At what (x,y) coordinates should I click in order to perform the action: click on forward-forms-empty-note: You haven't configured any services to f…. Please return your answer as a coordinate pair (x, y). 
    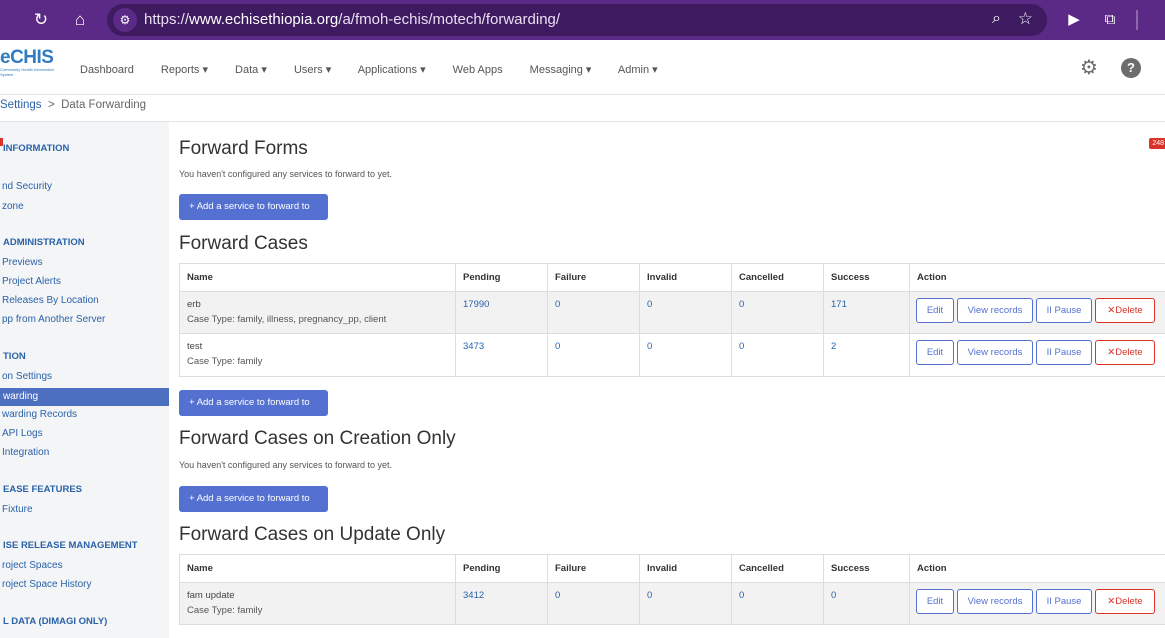
    Looking at the image, I should click on (286, 174).